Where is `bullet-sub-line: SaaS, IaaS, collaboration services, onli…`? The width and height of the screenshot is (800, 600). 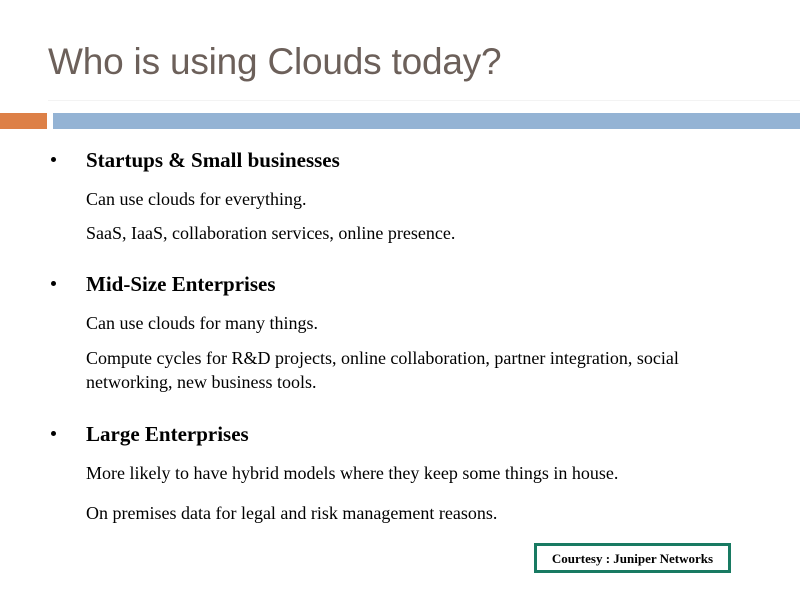
bullet-sub-line: SaaS, IaaS, collaboration services, onli… is located at coordinates (271, 233).